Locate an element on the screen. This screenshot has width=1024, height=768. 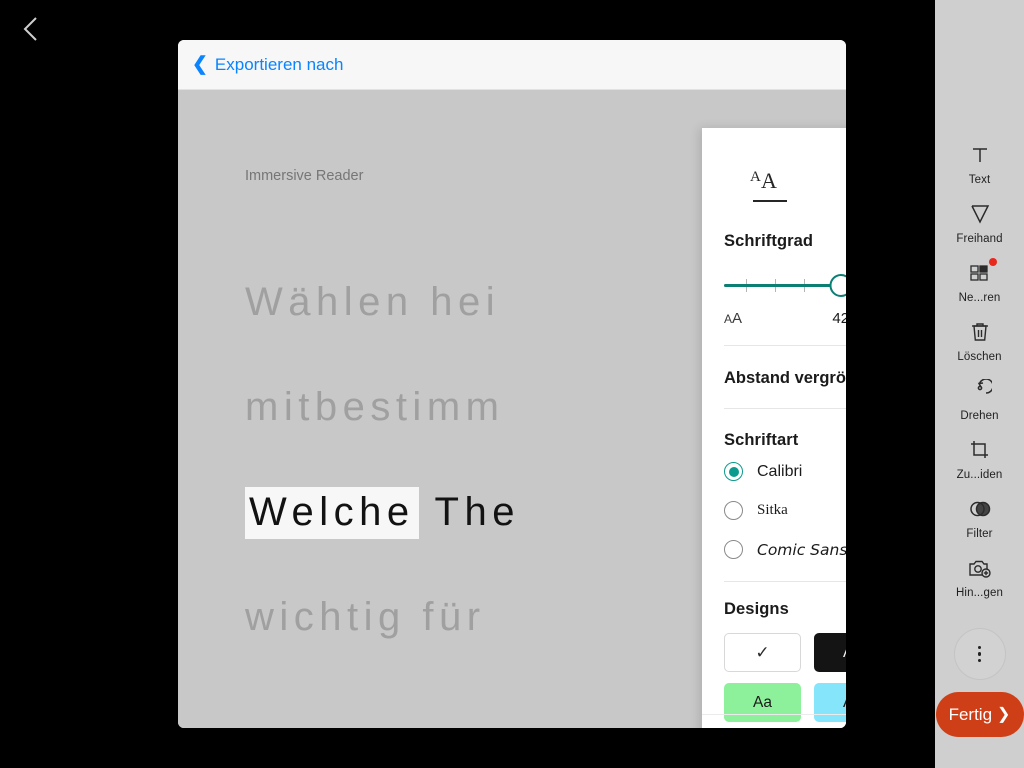
font-size-legend: AA 42 AA is located at coordinates (785, 316).